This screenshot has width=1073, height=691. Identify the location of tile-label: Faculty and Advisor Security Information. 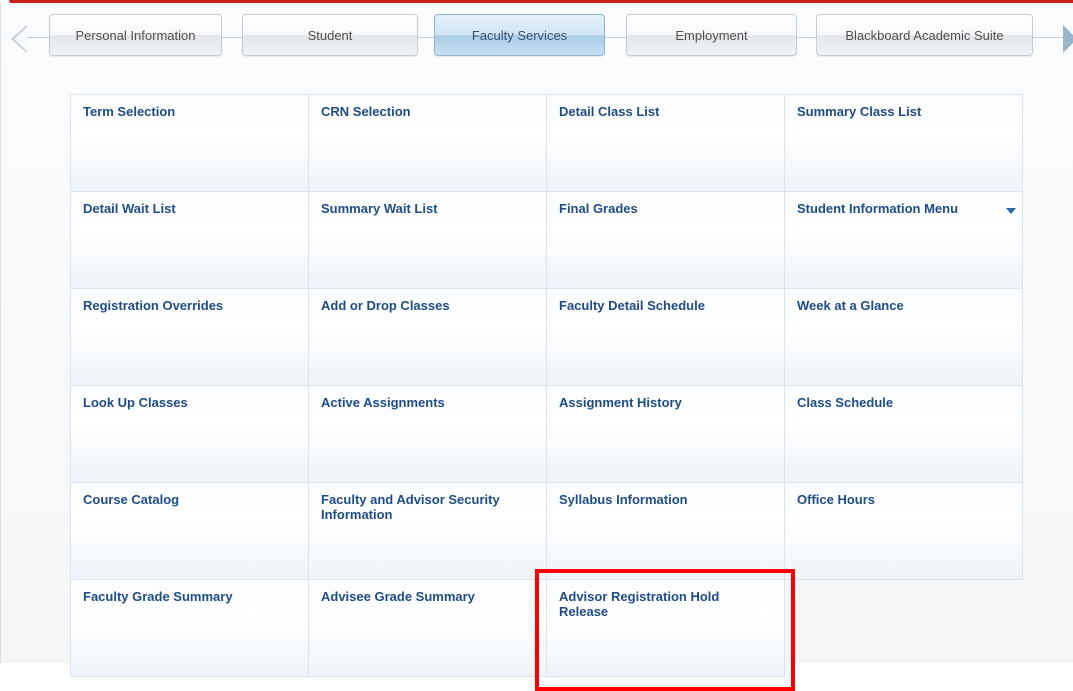
(410, 507).